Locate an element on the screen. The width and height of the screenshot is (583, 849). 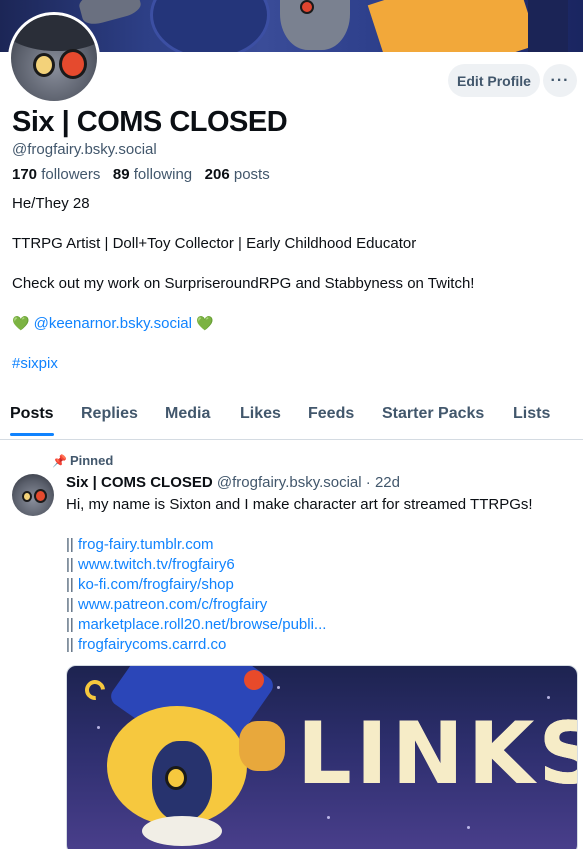
more-icon: ··· is located at coordinates (560, 80).